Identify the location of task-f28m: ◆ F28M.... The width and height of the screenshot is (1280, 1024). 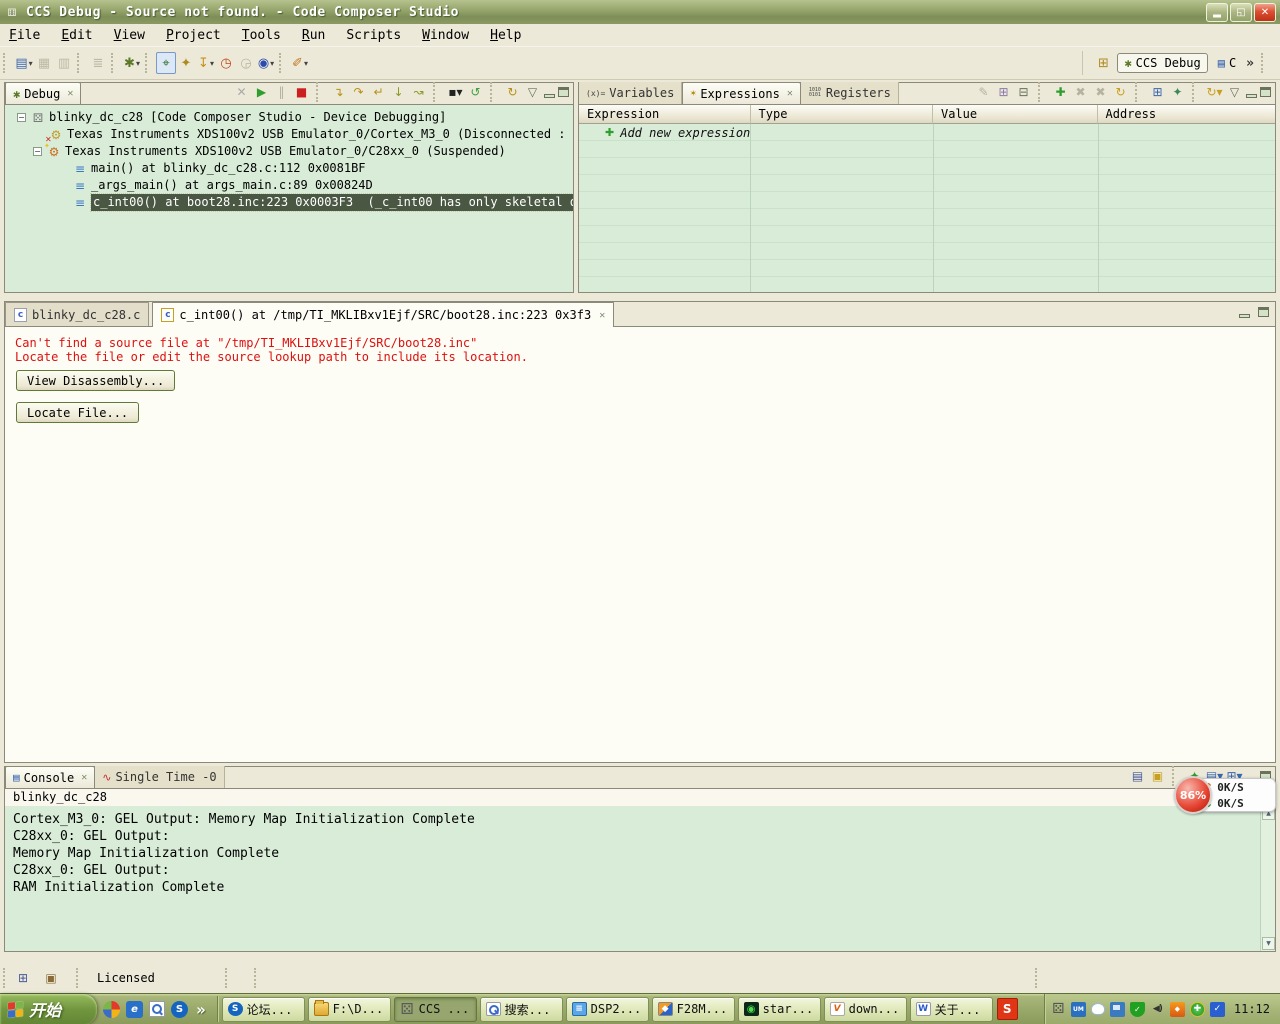
(693, 1009).